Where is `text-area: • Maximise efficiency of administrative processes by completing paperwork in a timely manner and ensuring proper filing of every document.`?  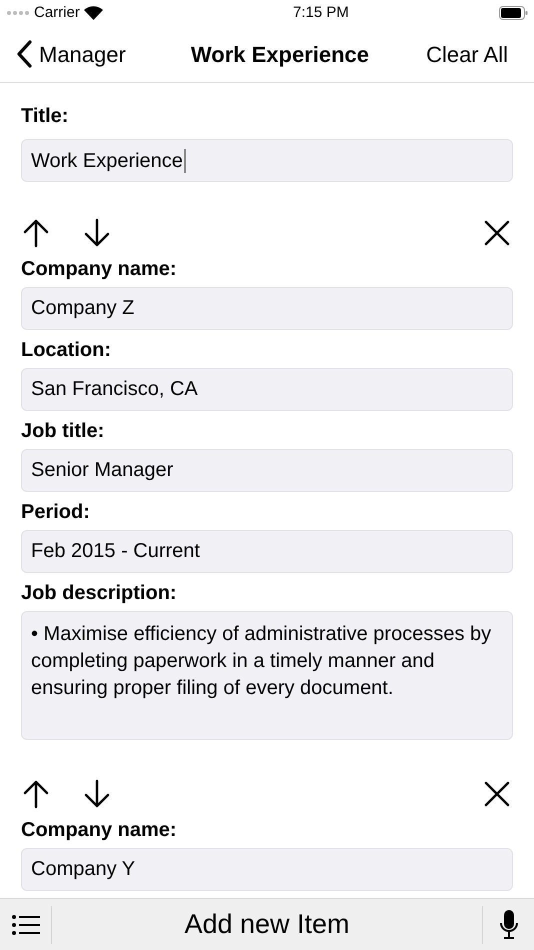 text-area: • Maximise efficiency of administrative processes by completing paperwork in a timely manner and ensuring proper filing of every document. is located at coordinates (267, 675).